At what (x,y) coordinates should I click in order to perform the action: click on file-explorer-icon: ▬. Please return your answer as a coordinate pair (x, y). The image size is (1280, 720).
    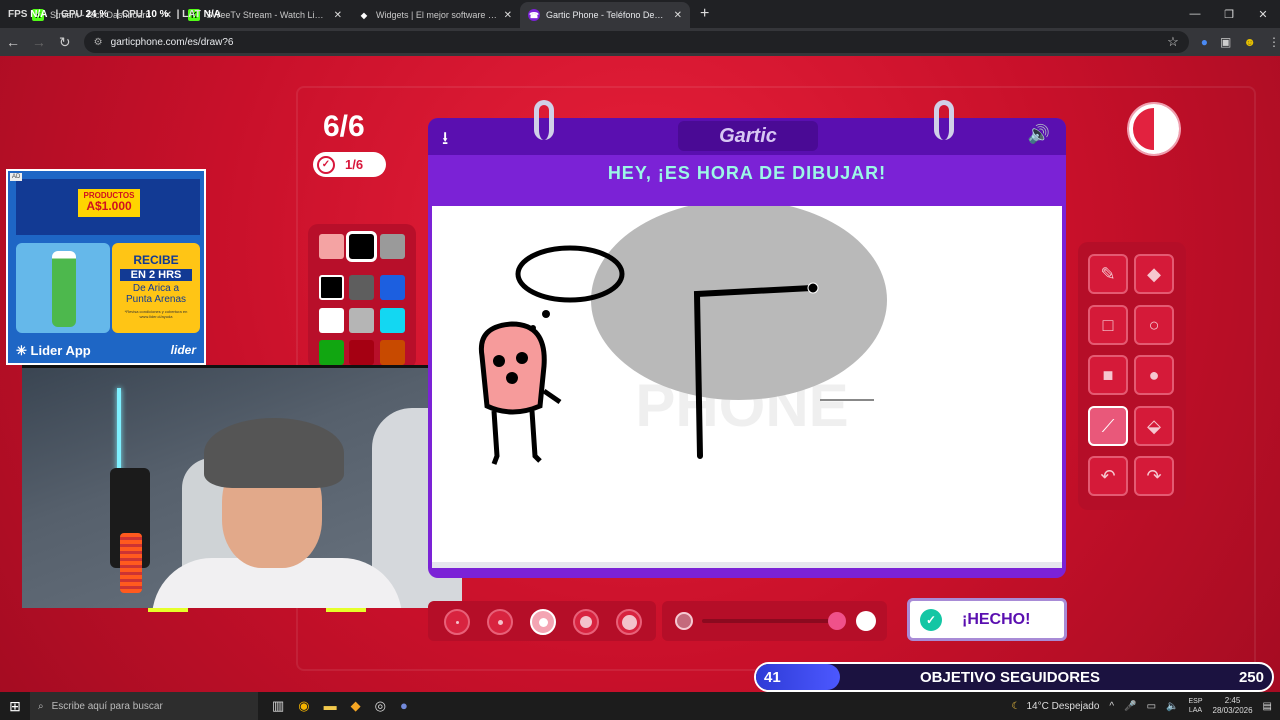
    Looking at the image, I should click on (330, 706).